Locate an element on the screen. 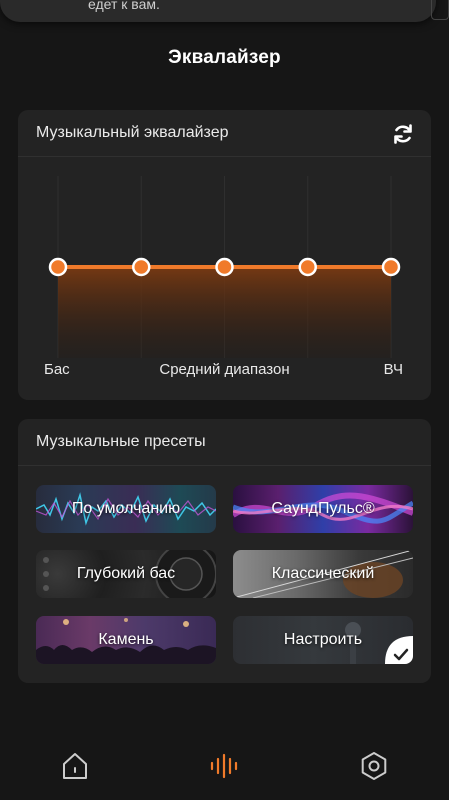 The width and height of the screenshot is (449, 800). preset-soundpulse-button: СаундПульс® is located at coordinates (323, 509).